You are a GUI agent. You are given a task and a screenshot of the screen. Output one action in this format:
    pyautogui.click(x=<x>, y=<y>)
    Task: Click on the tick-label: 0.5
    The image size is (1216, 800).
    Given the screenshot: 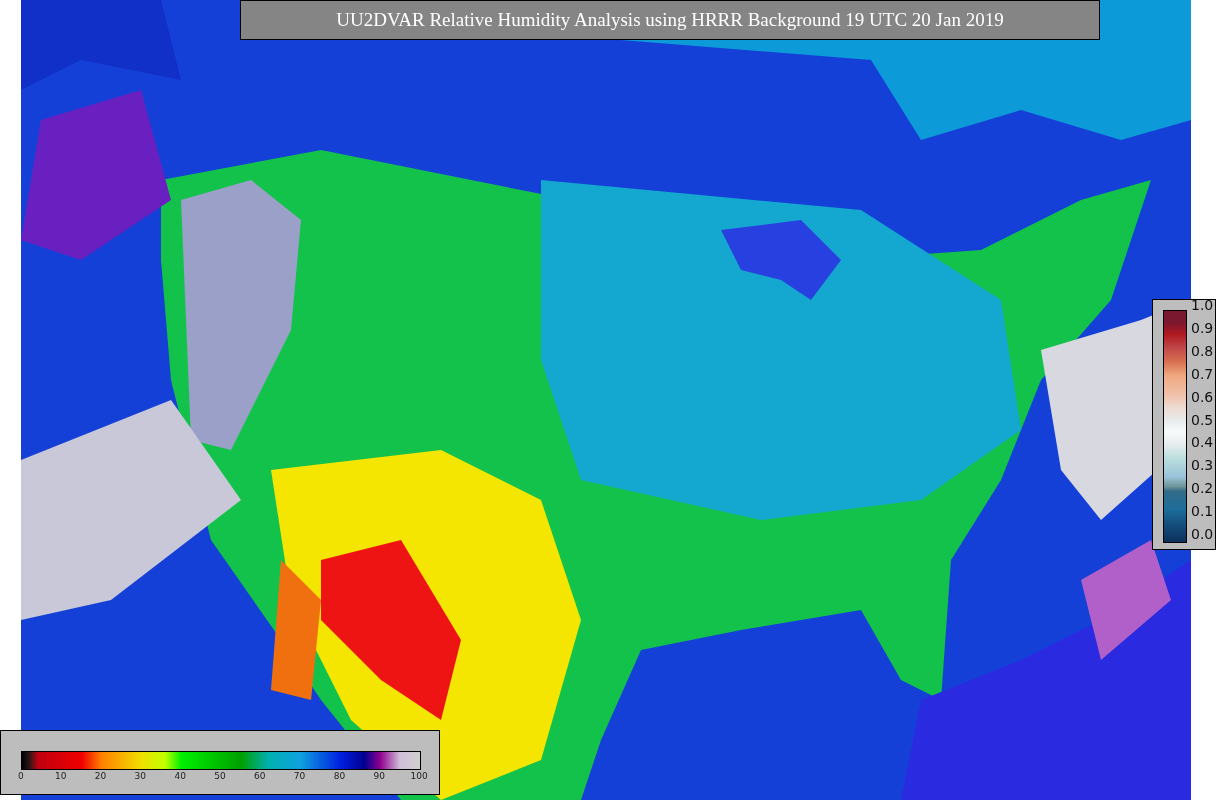 What is the action you would take?
    pyautogui.click(x=1202, y=420)
    